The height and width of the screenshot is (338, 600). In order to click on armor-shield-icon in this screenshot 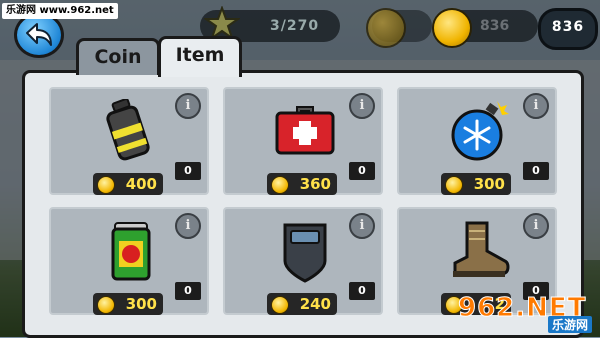, I will do `click(305, 253)`.